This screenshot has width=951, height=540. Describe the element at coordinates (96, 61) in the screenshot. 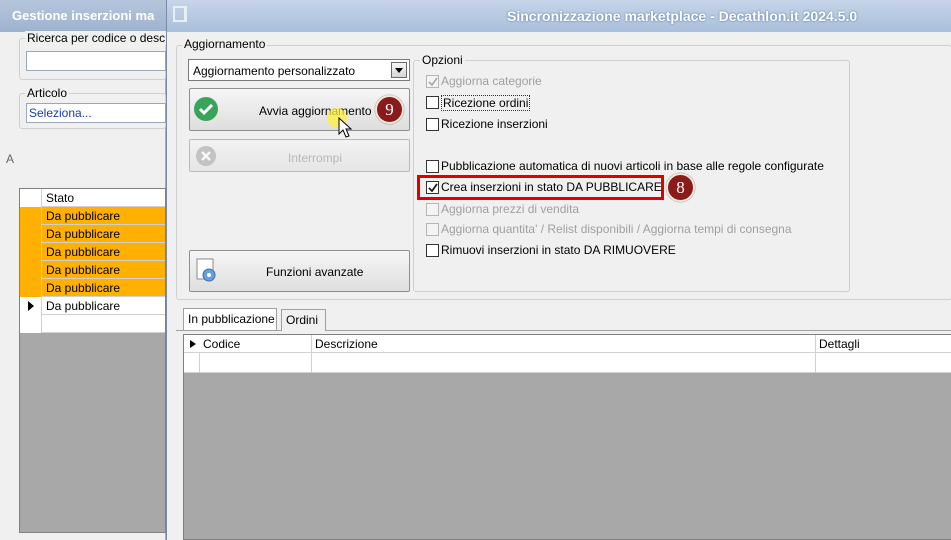

I see `search-input` at that location.